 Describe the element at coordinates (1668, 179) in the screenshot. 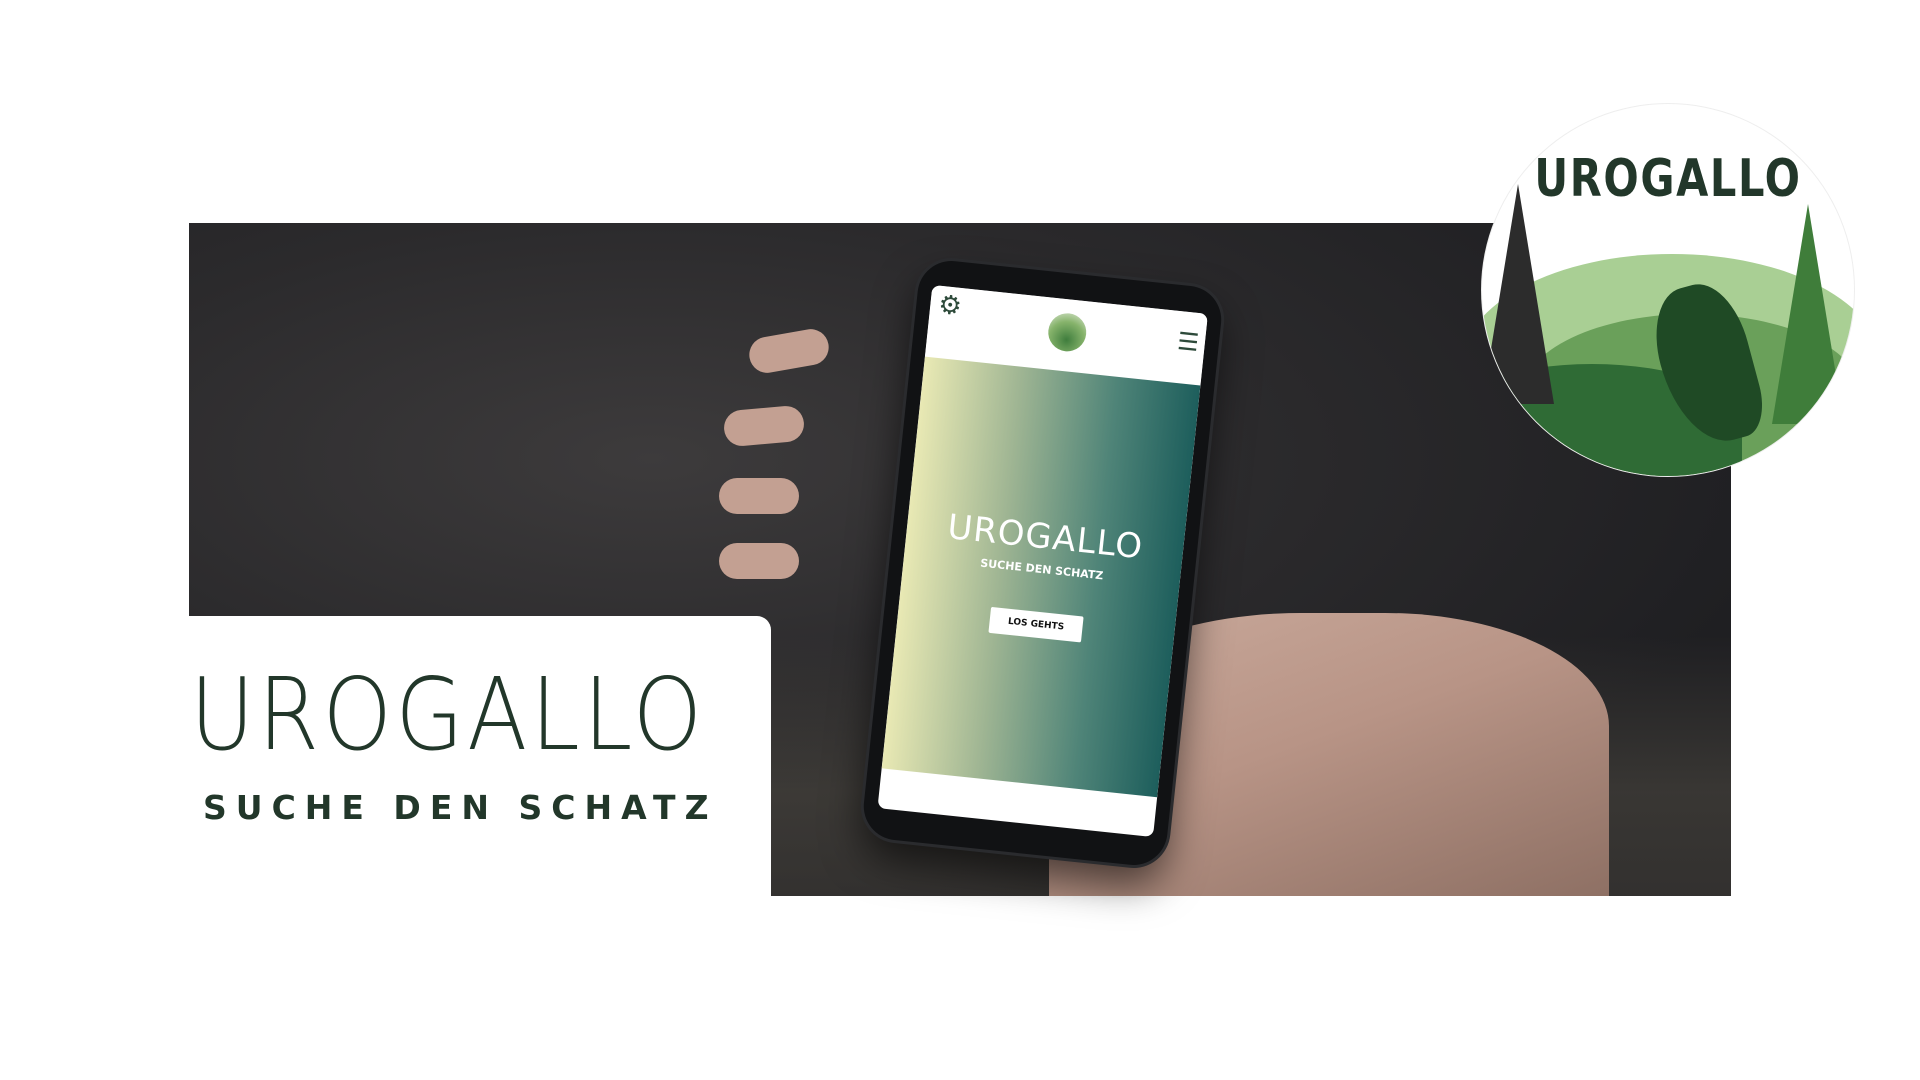

I see `logo-text: UROGALLO` at that location.